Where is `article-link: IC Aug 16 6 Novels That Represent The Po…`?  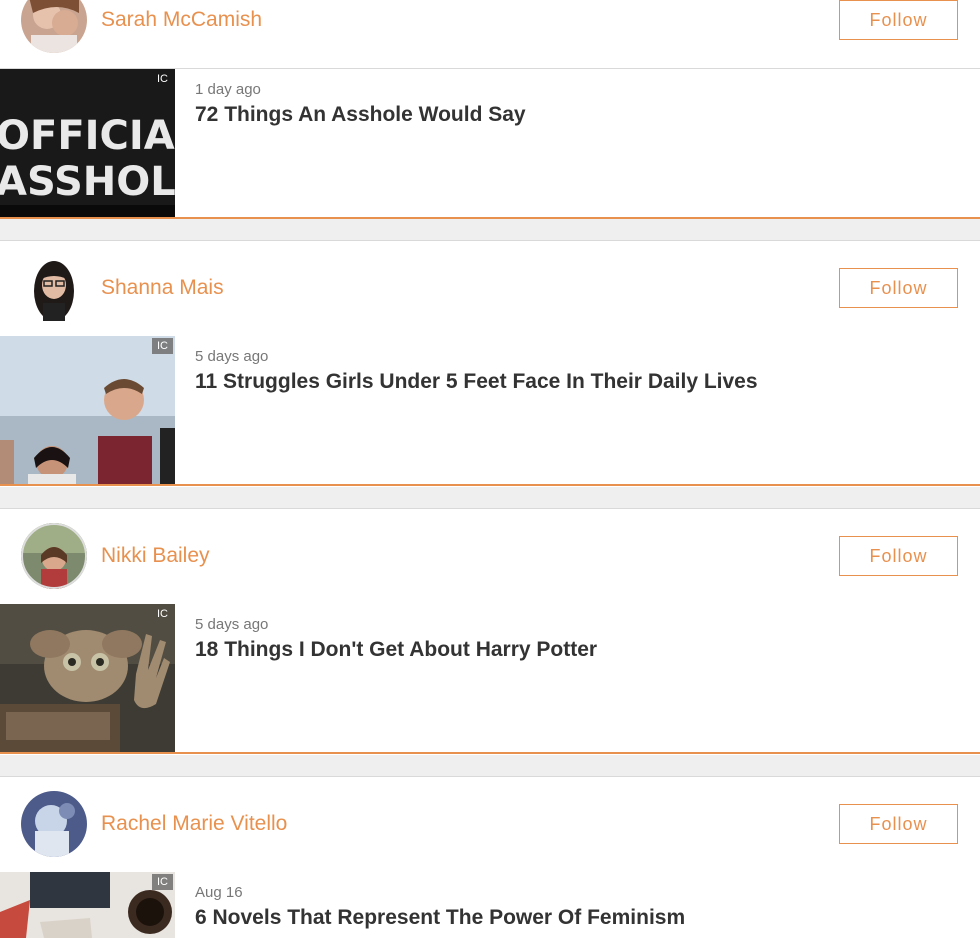
article-link: IC Aug 16 6 Novels That Represent The Po… is located at coordinates (490, 905).